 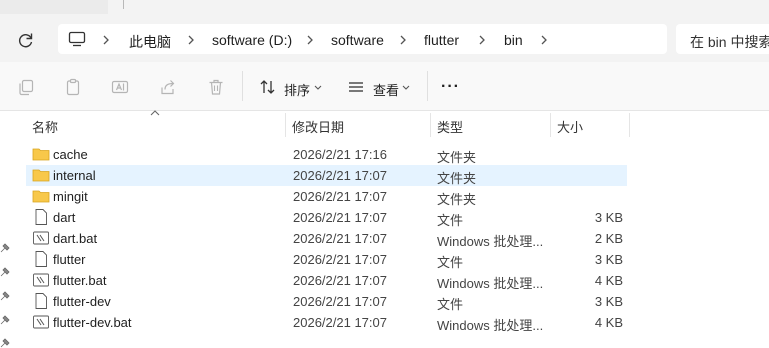 What do you see at coordinates (450, 126) in the screenshot?
I see `column-header-type: 类型` at bounding box center [450, 126].